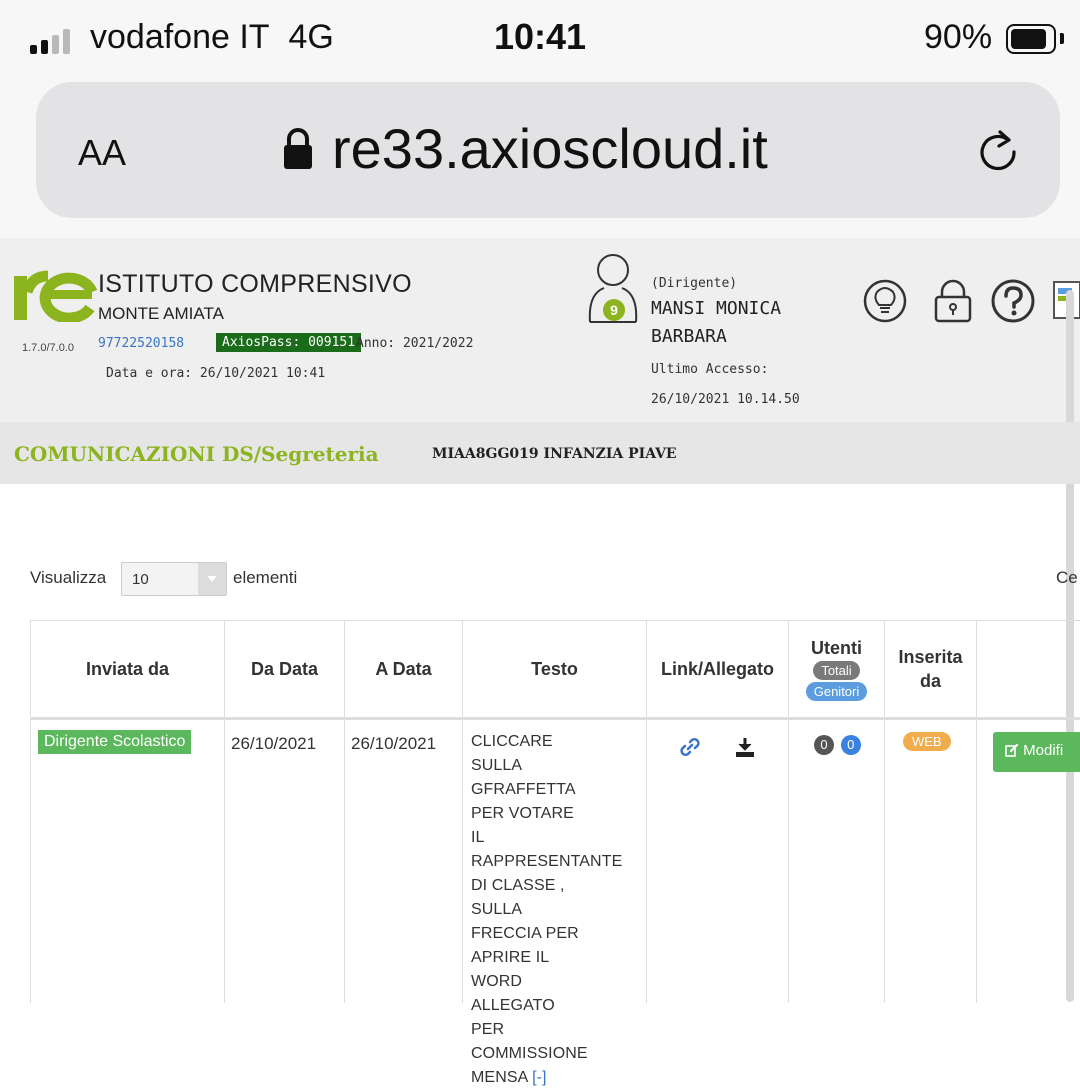 The width and height of the screenshot is (1080, 1090). I want to click on school-subname: MONTE AMIATA, so click(161, 313).